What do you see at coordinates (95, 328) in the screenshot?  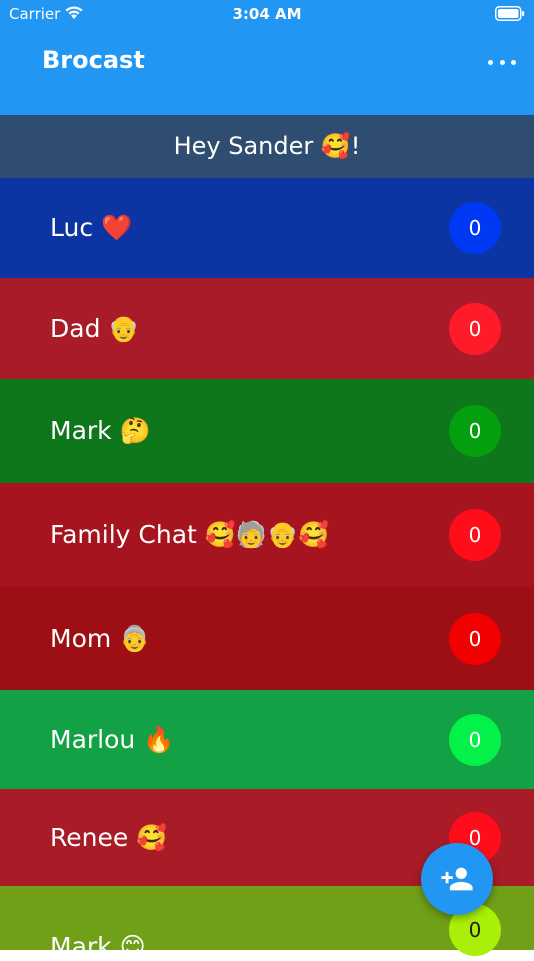 I see `chat-name: Dad 👴` at bounding box center [95, 328].